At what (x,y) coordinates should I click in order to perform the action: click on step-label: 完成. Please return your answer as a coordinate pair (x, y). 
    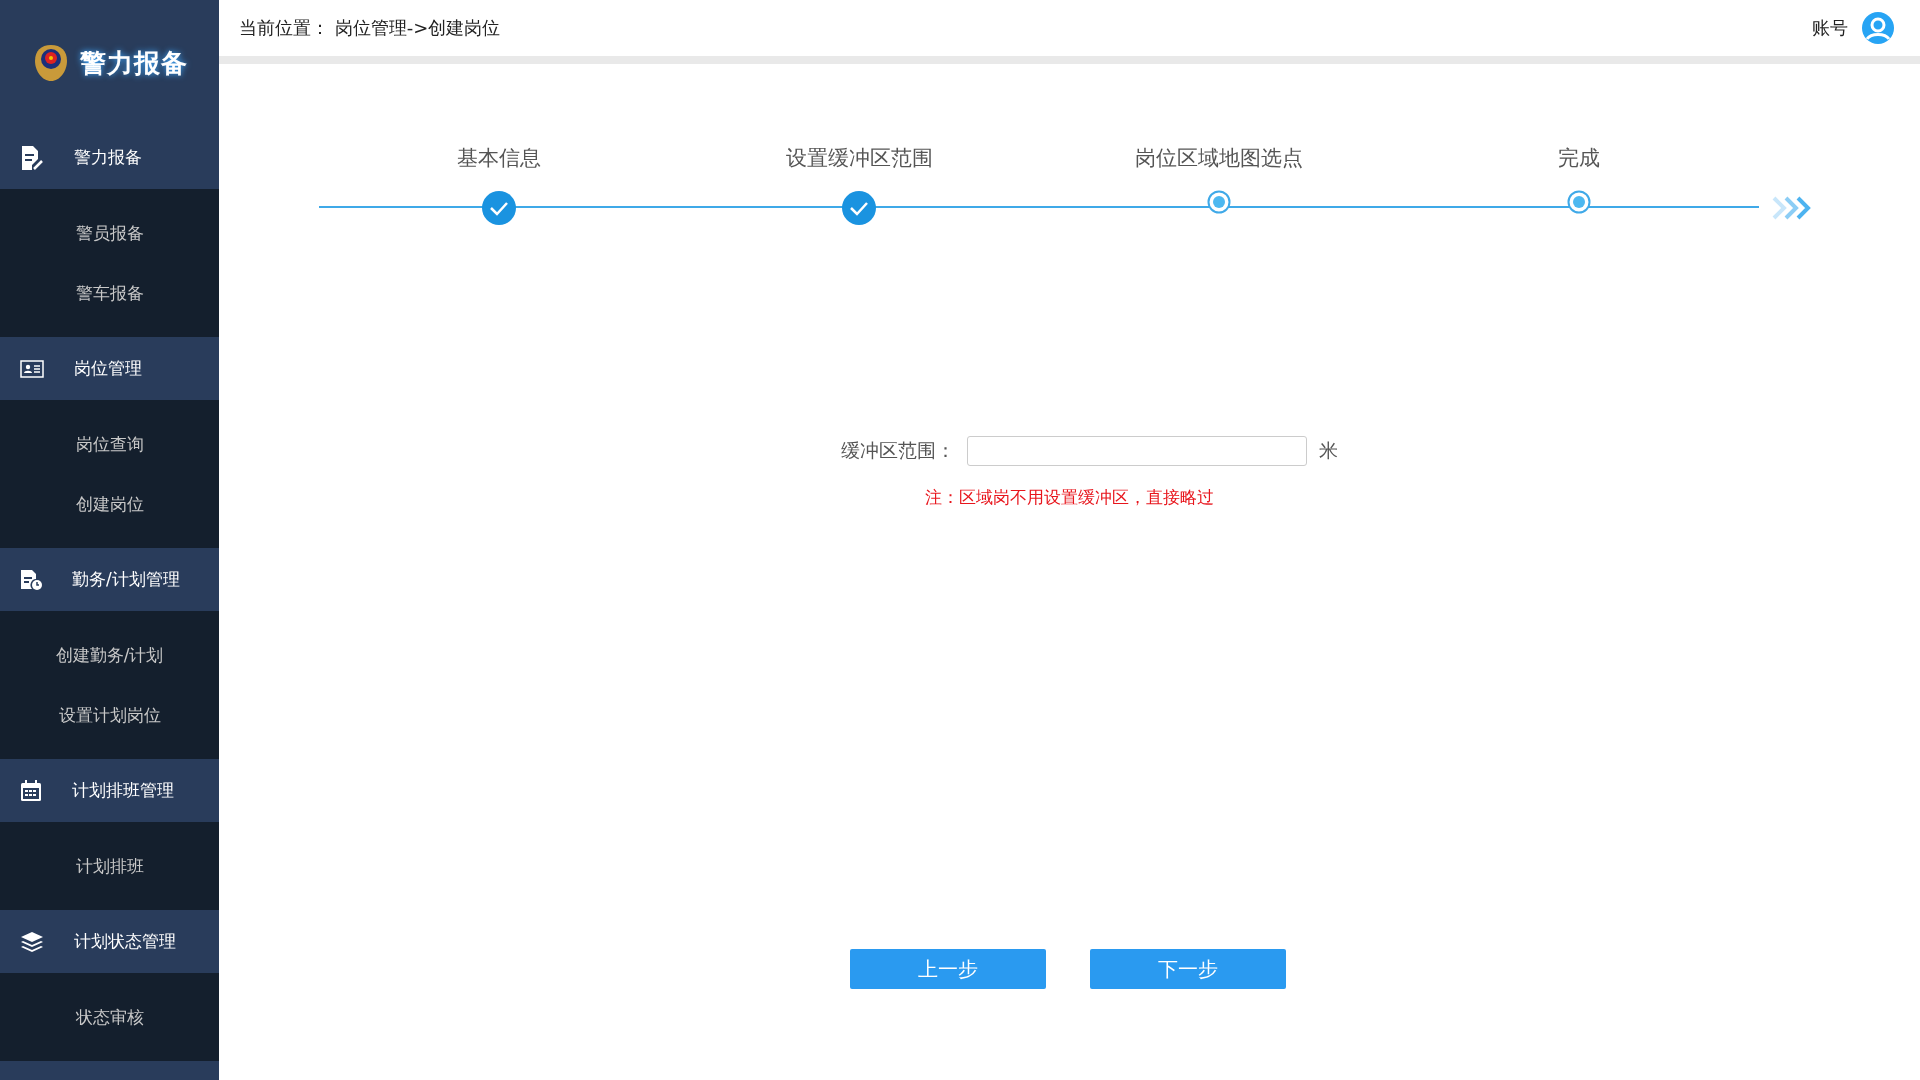
    Looking at the image, I should click on (1579, 158).